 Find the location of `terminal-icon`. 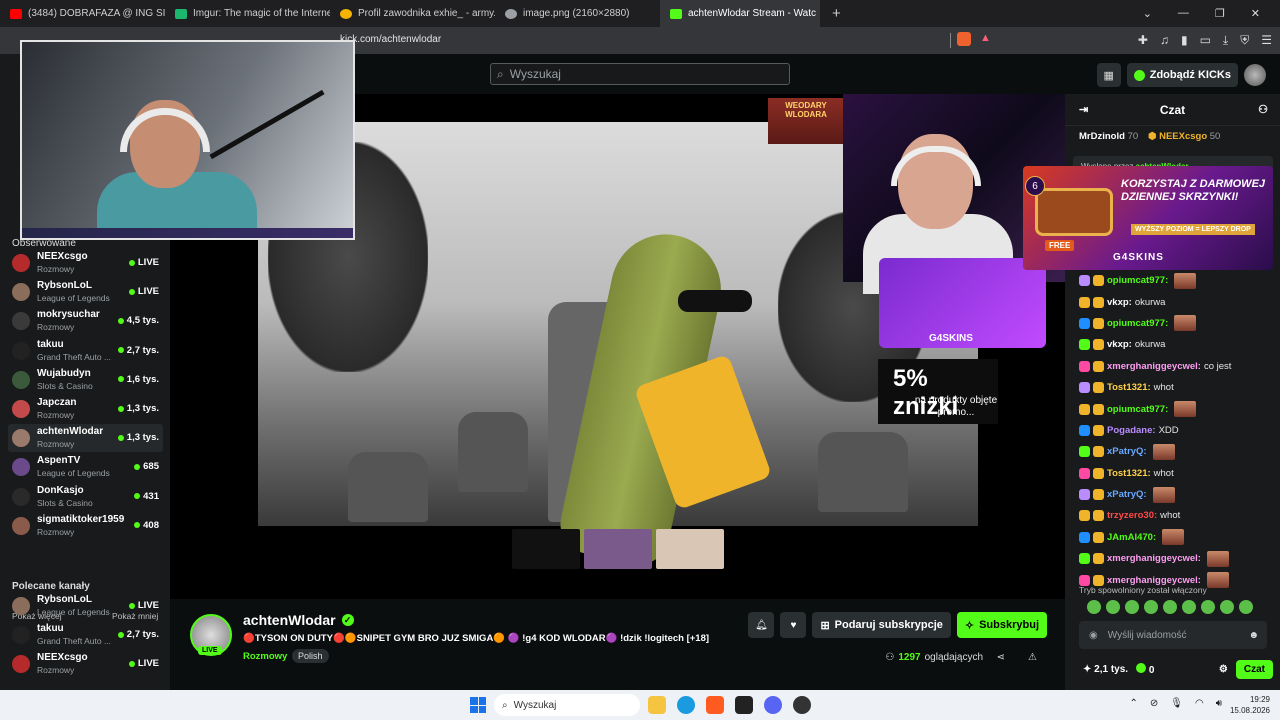

terminal-icon is located at coordinates (744, 705).